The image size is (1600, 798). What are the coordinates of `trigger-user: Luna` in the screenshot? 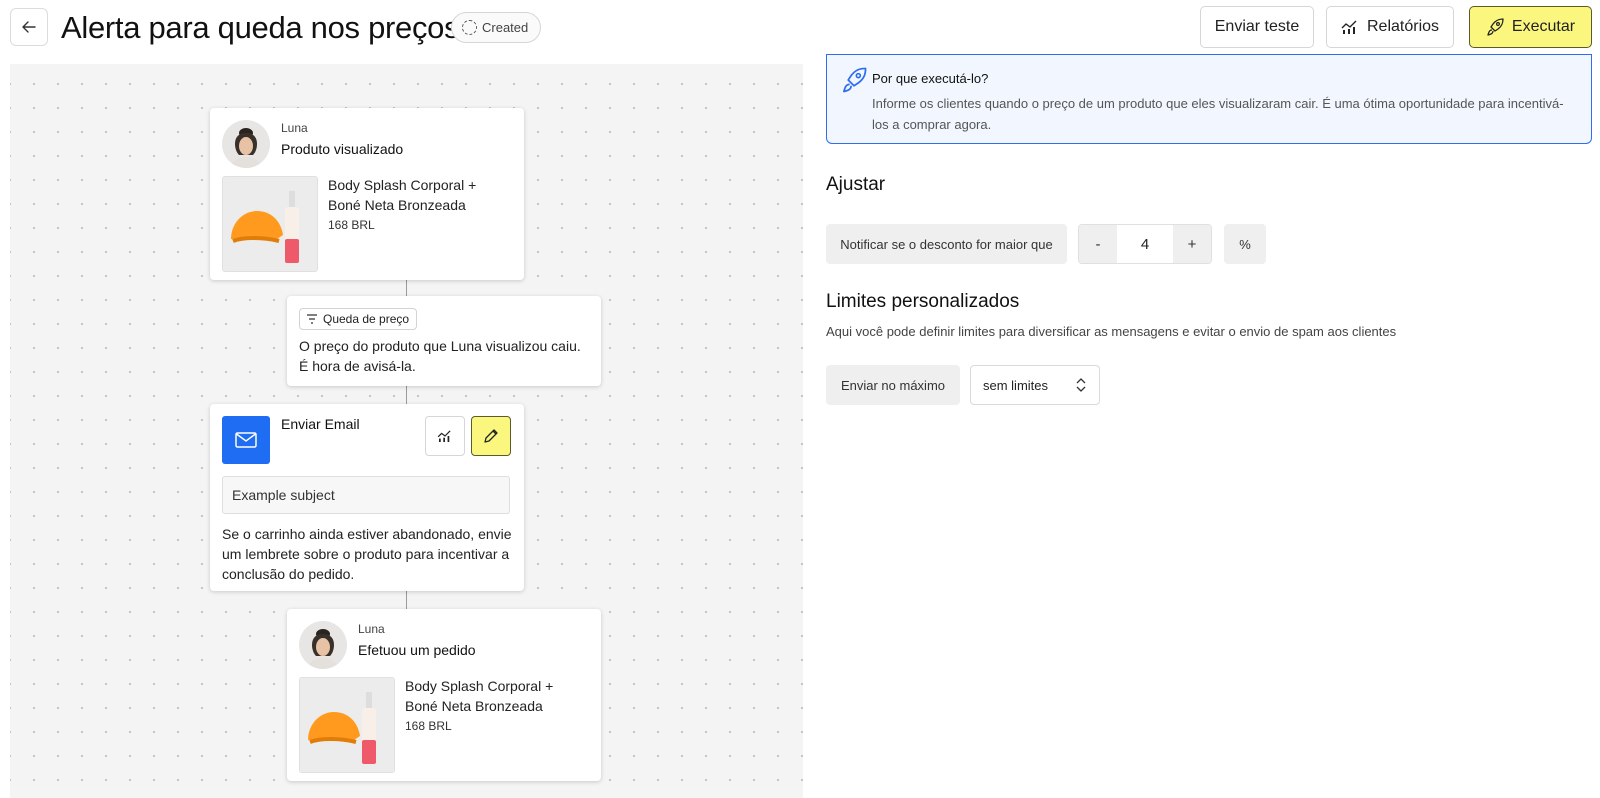 It's located at (294, 128).